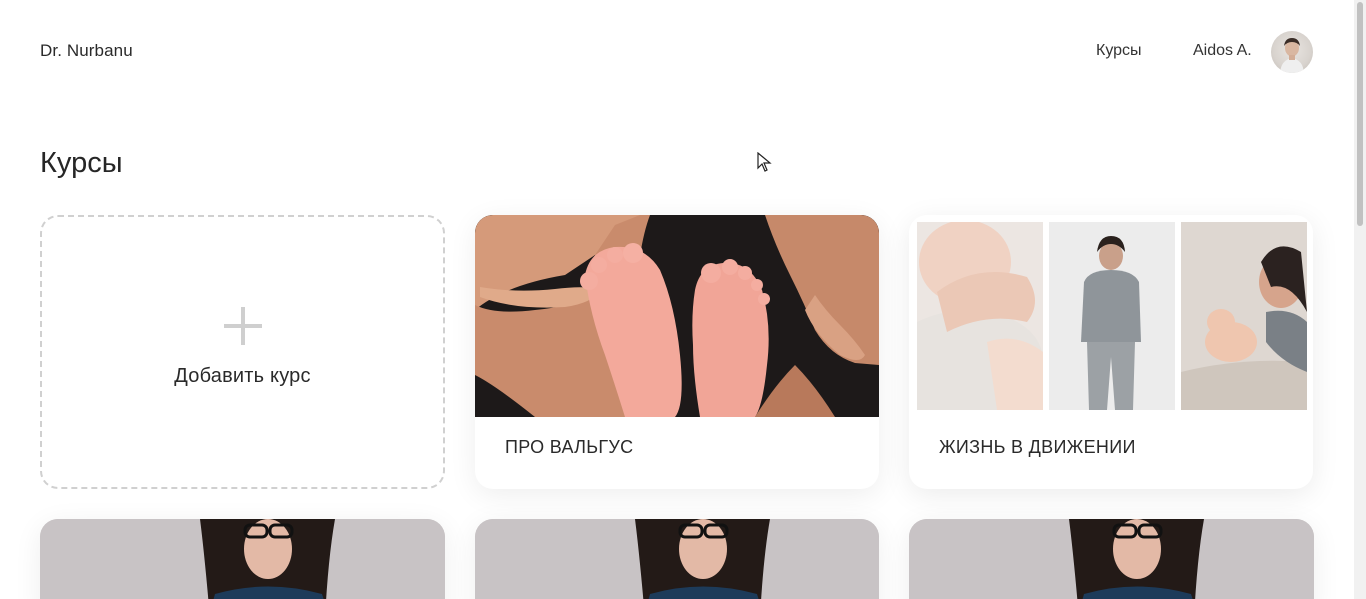  What do you see at coordinates (764, 162) in the screenshot?
I see `mouse-pointer-icon` at bounding box center [764, 162].